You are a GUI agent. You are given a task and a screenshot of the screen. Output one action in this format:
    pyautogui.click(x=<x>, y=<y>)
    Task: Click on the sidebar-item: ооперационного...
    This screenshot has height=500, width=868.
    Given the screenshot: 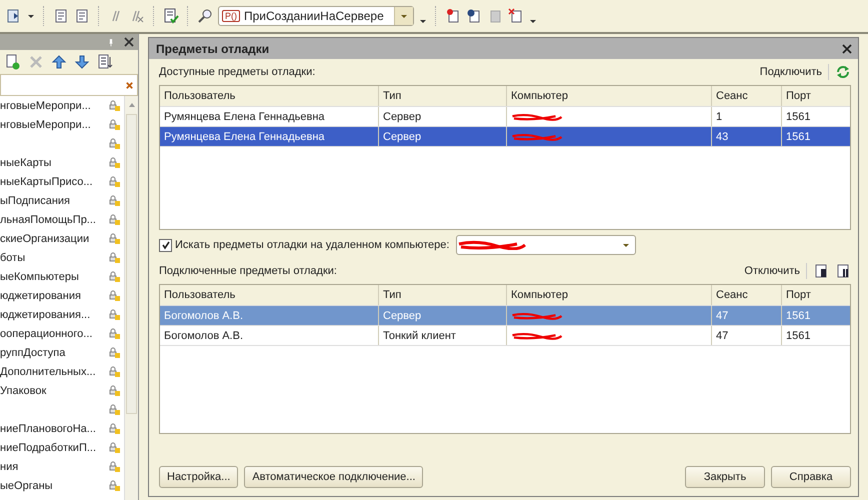 What is the action you would take?
    pyautogui.click(x=46, y=334)
    